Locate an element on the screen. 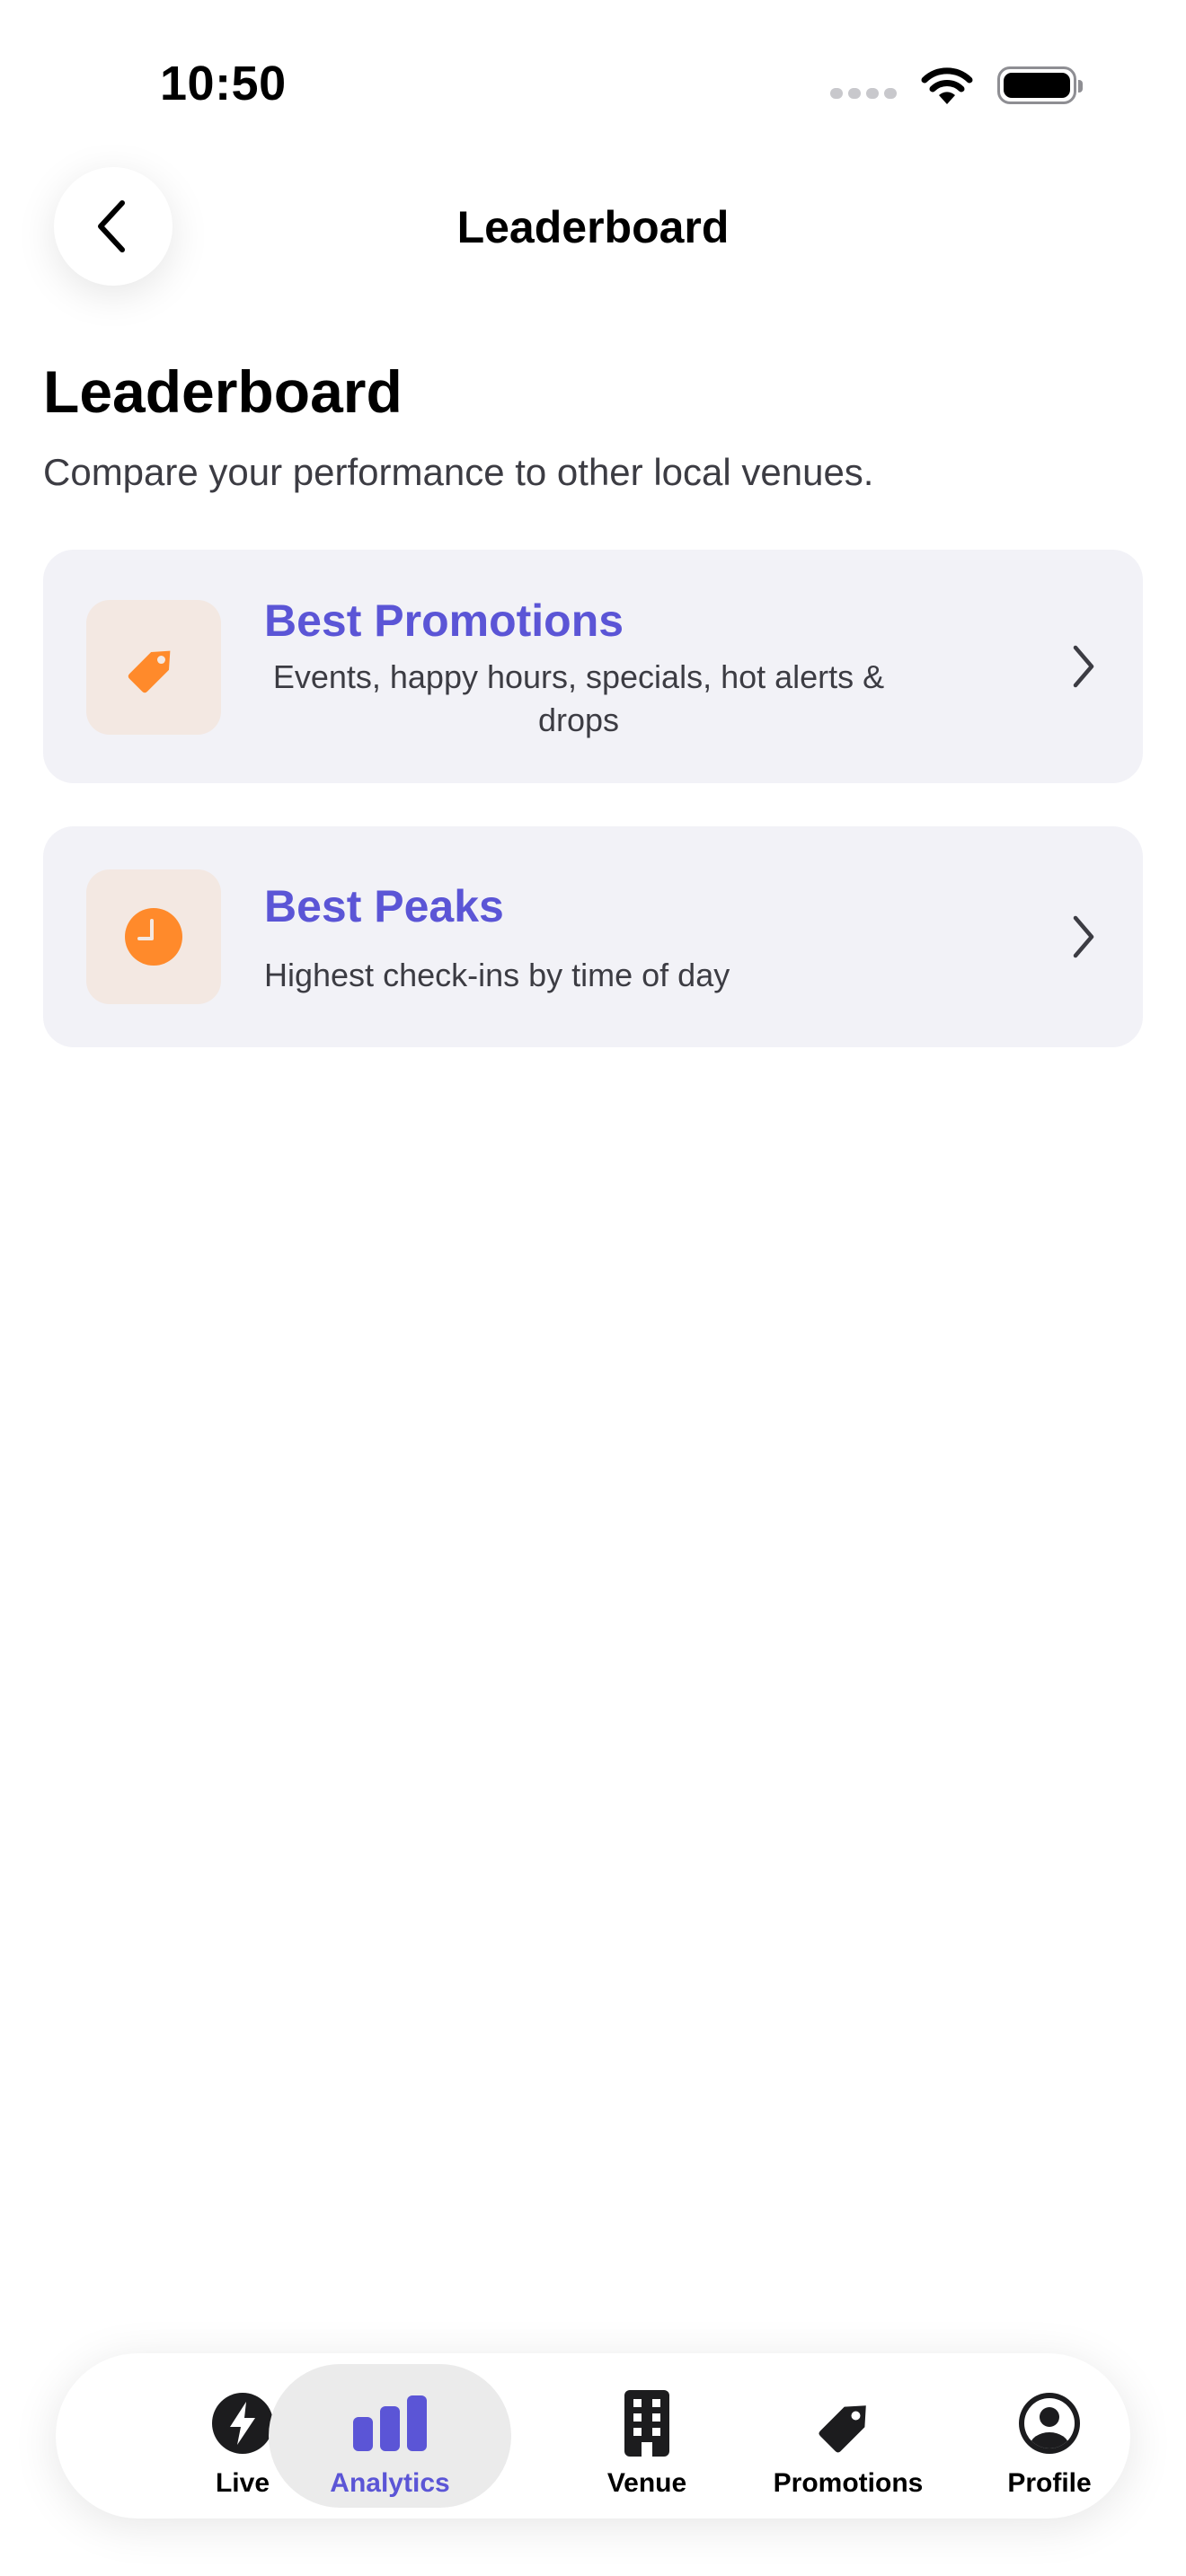  battery-icon is located at coordinates (1040, 85).